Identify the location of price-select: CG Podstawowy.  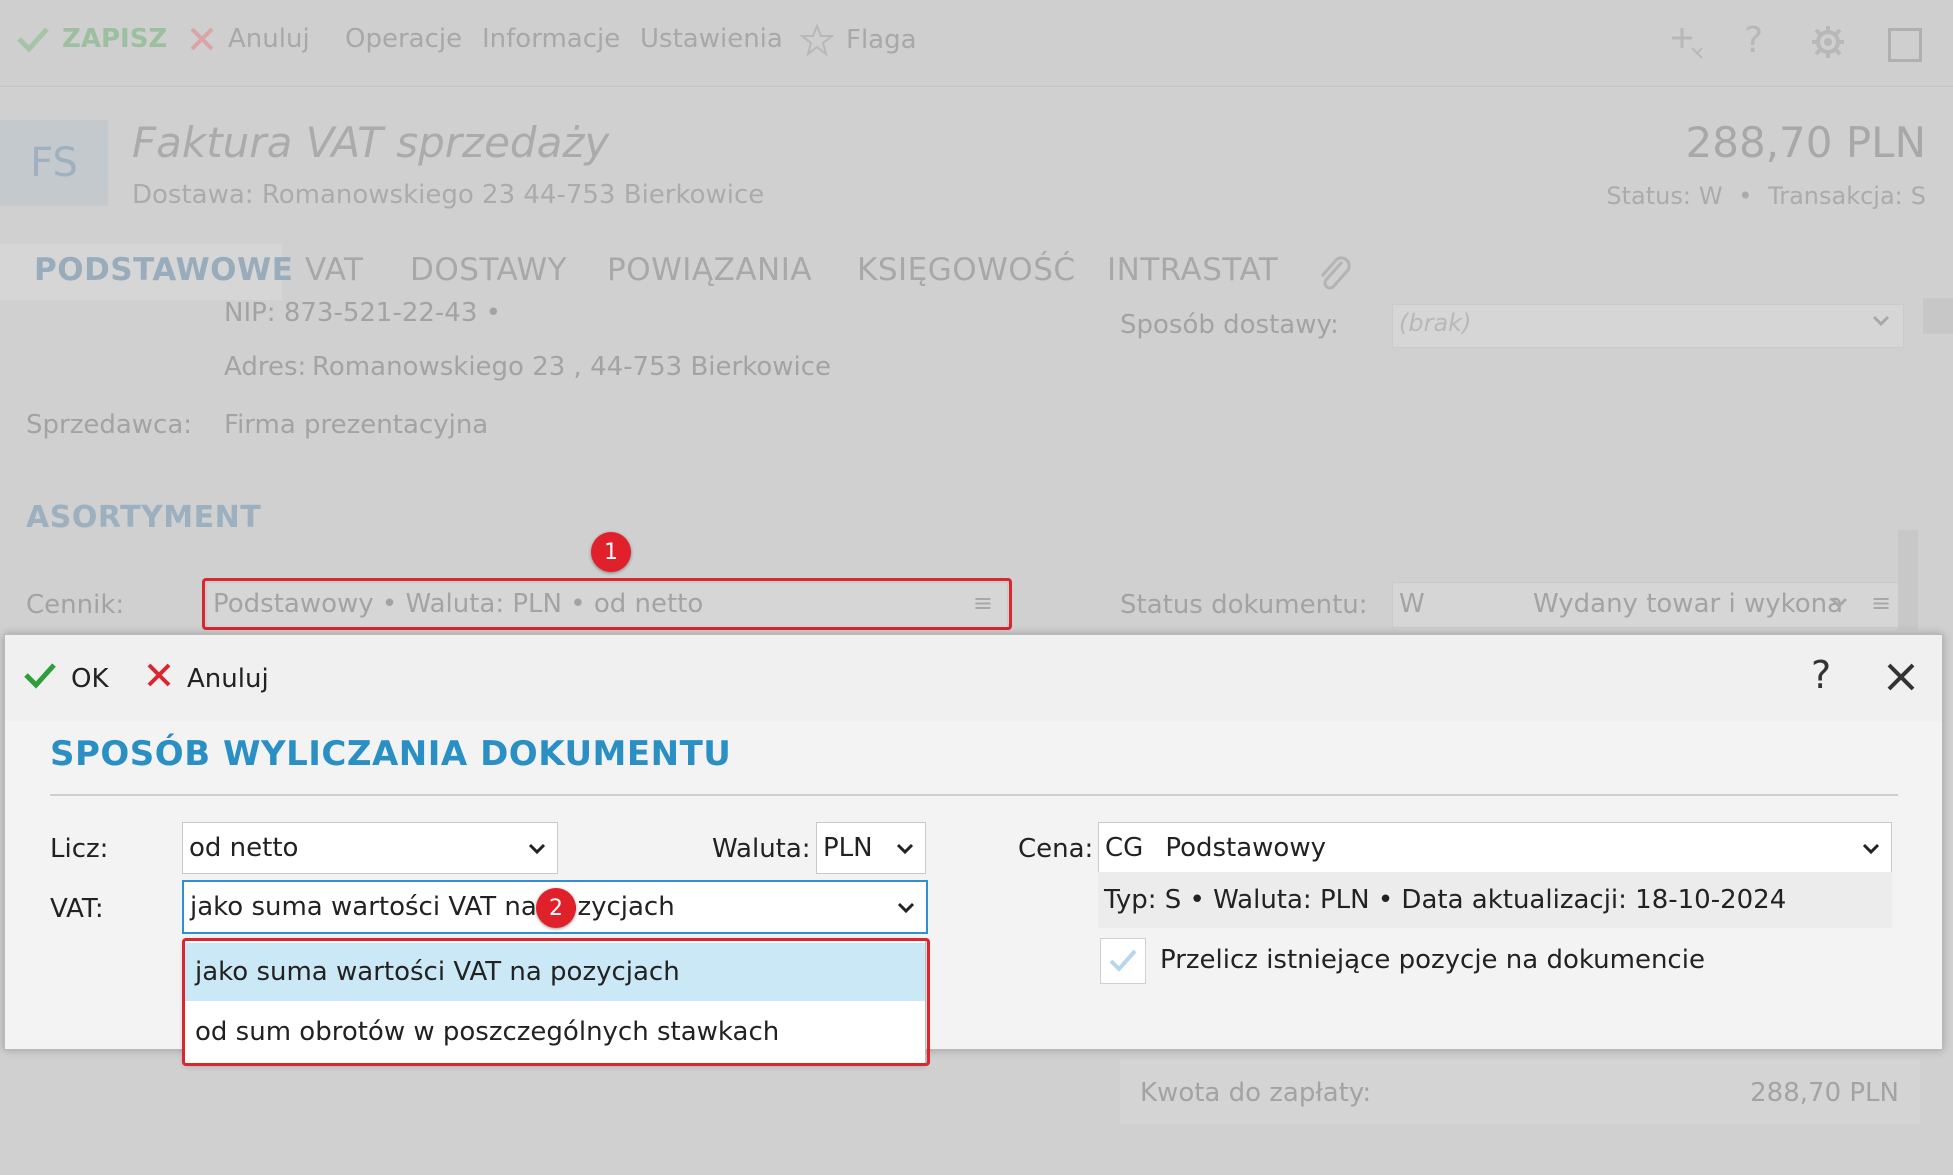
(1495, 848).